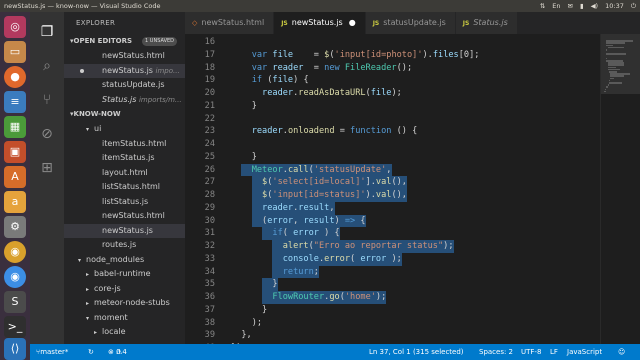 The height and width of the screenshot is (360, 640). Describe the element at coordinates (209, 93) in the screenshot. I see `line-number: 20` at that location.